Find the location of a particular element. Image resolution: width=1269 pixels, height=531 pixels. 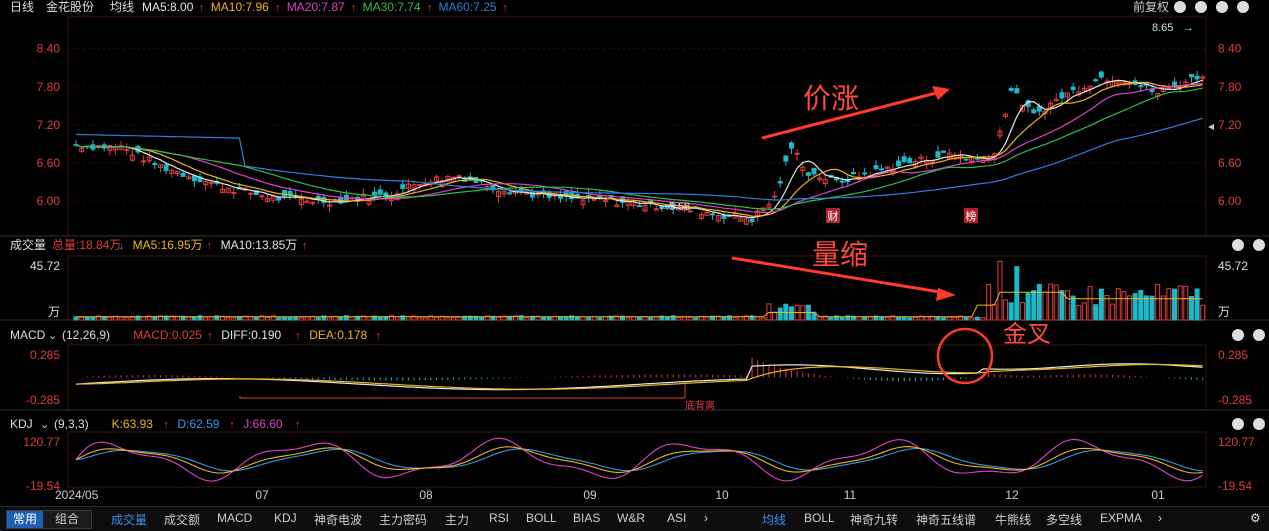

tab-indicator-5: 主力密码 is located at coordinates (403, 519).